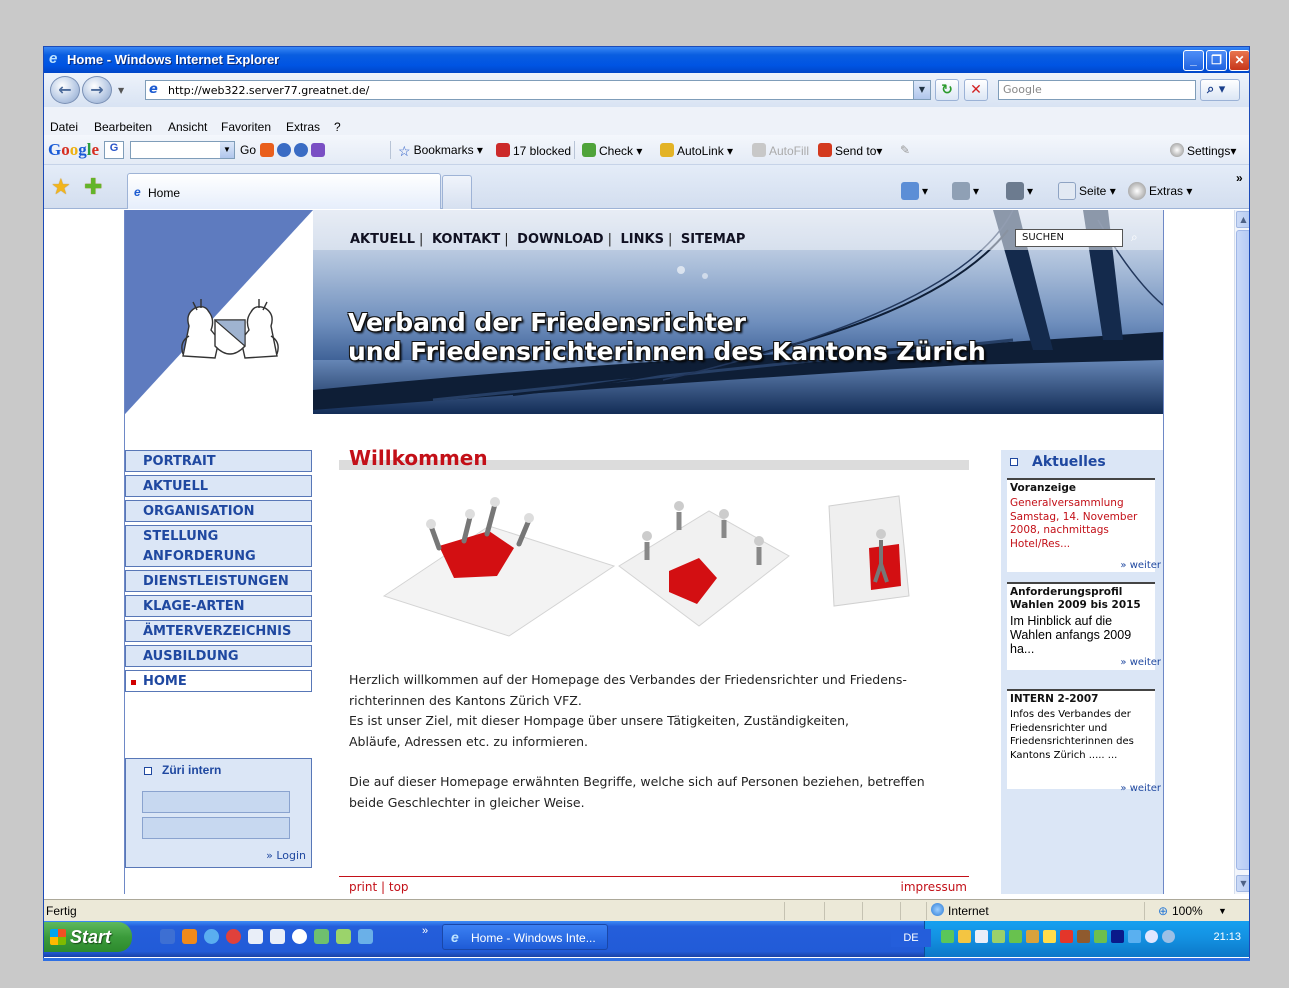 Image resolution: width=1289 pixels, height=988 pixels. Describe the element at coordinates (1160, 191) in the screenshot. I see `tools-menu-button: Extras ▾` at that location.